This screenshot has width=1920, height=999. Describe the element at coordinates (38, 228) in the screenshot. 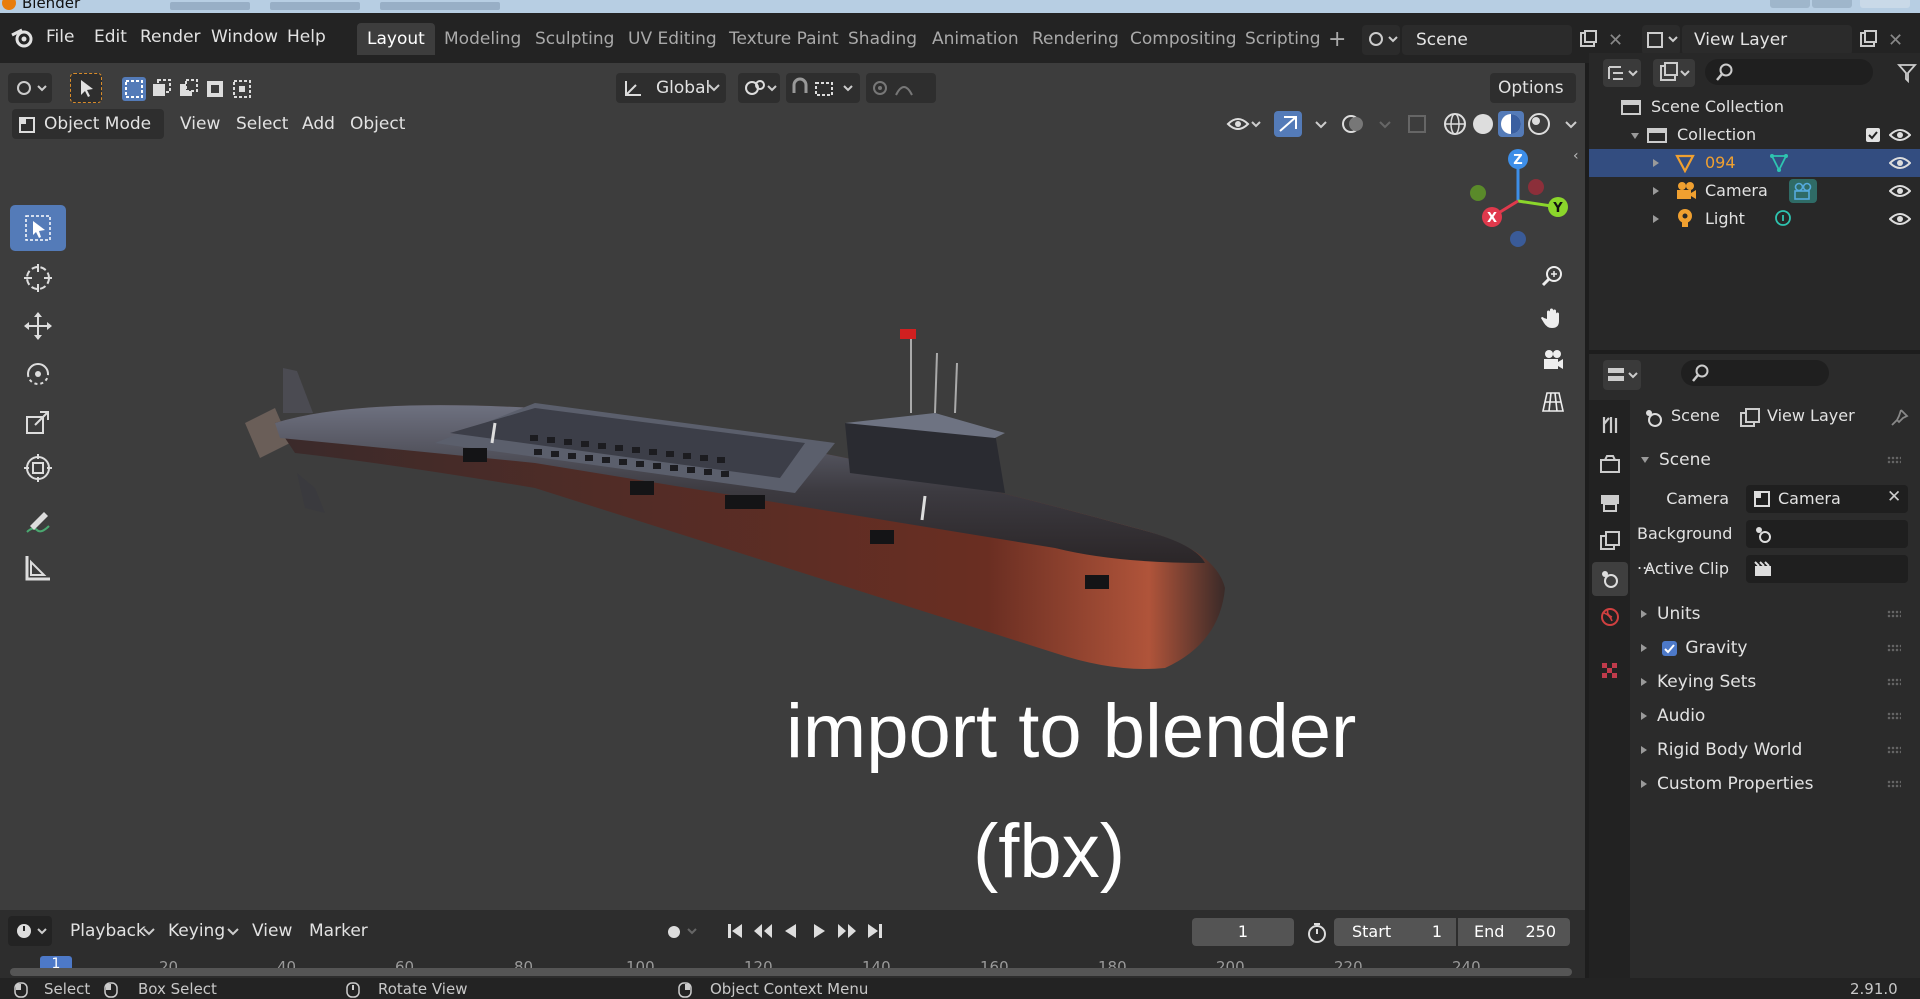

I see `select-box-tool` at that location.